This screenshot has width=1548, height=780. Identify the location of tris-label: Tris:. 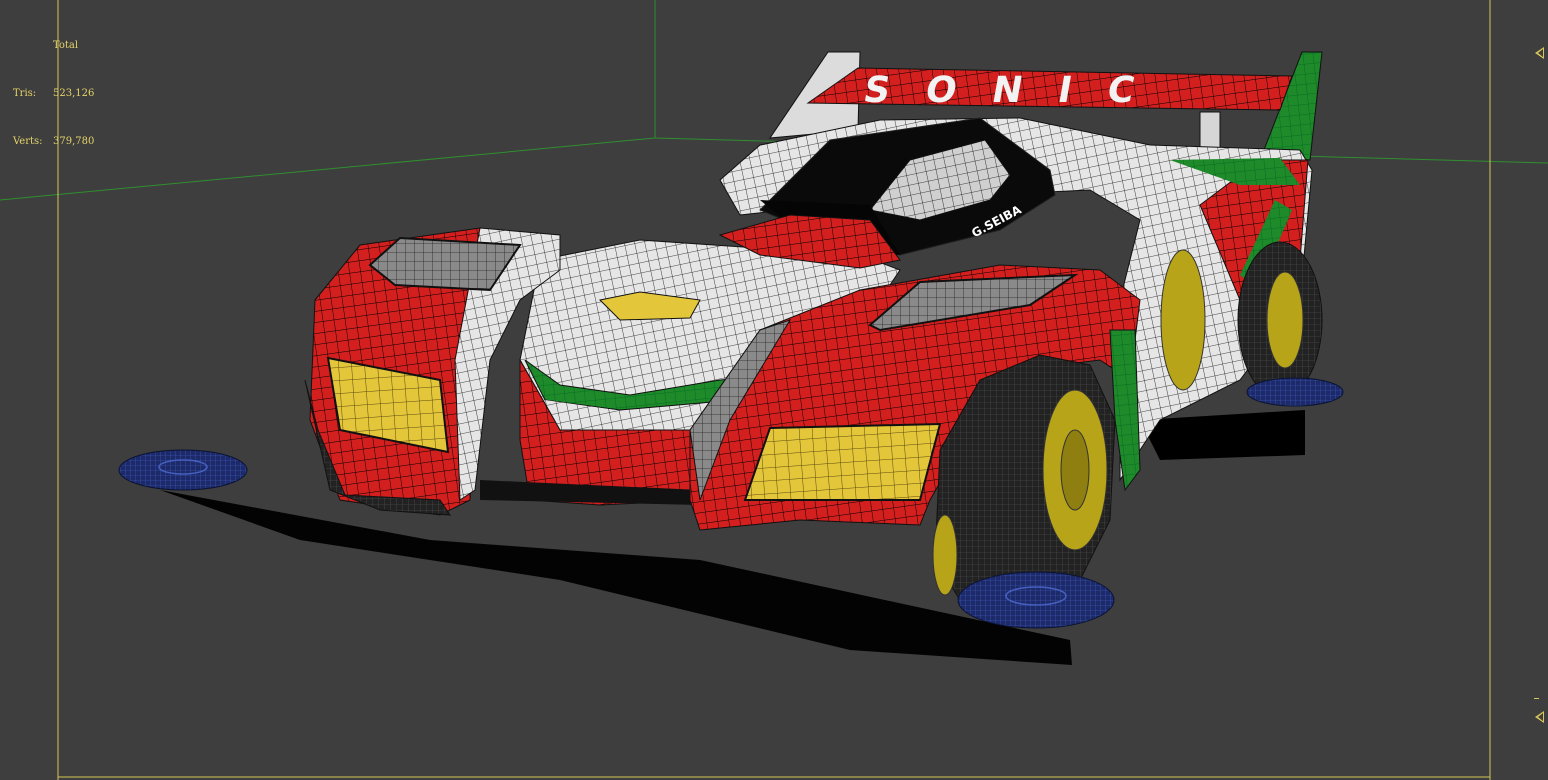
(25, 93).